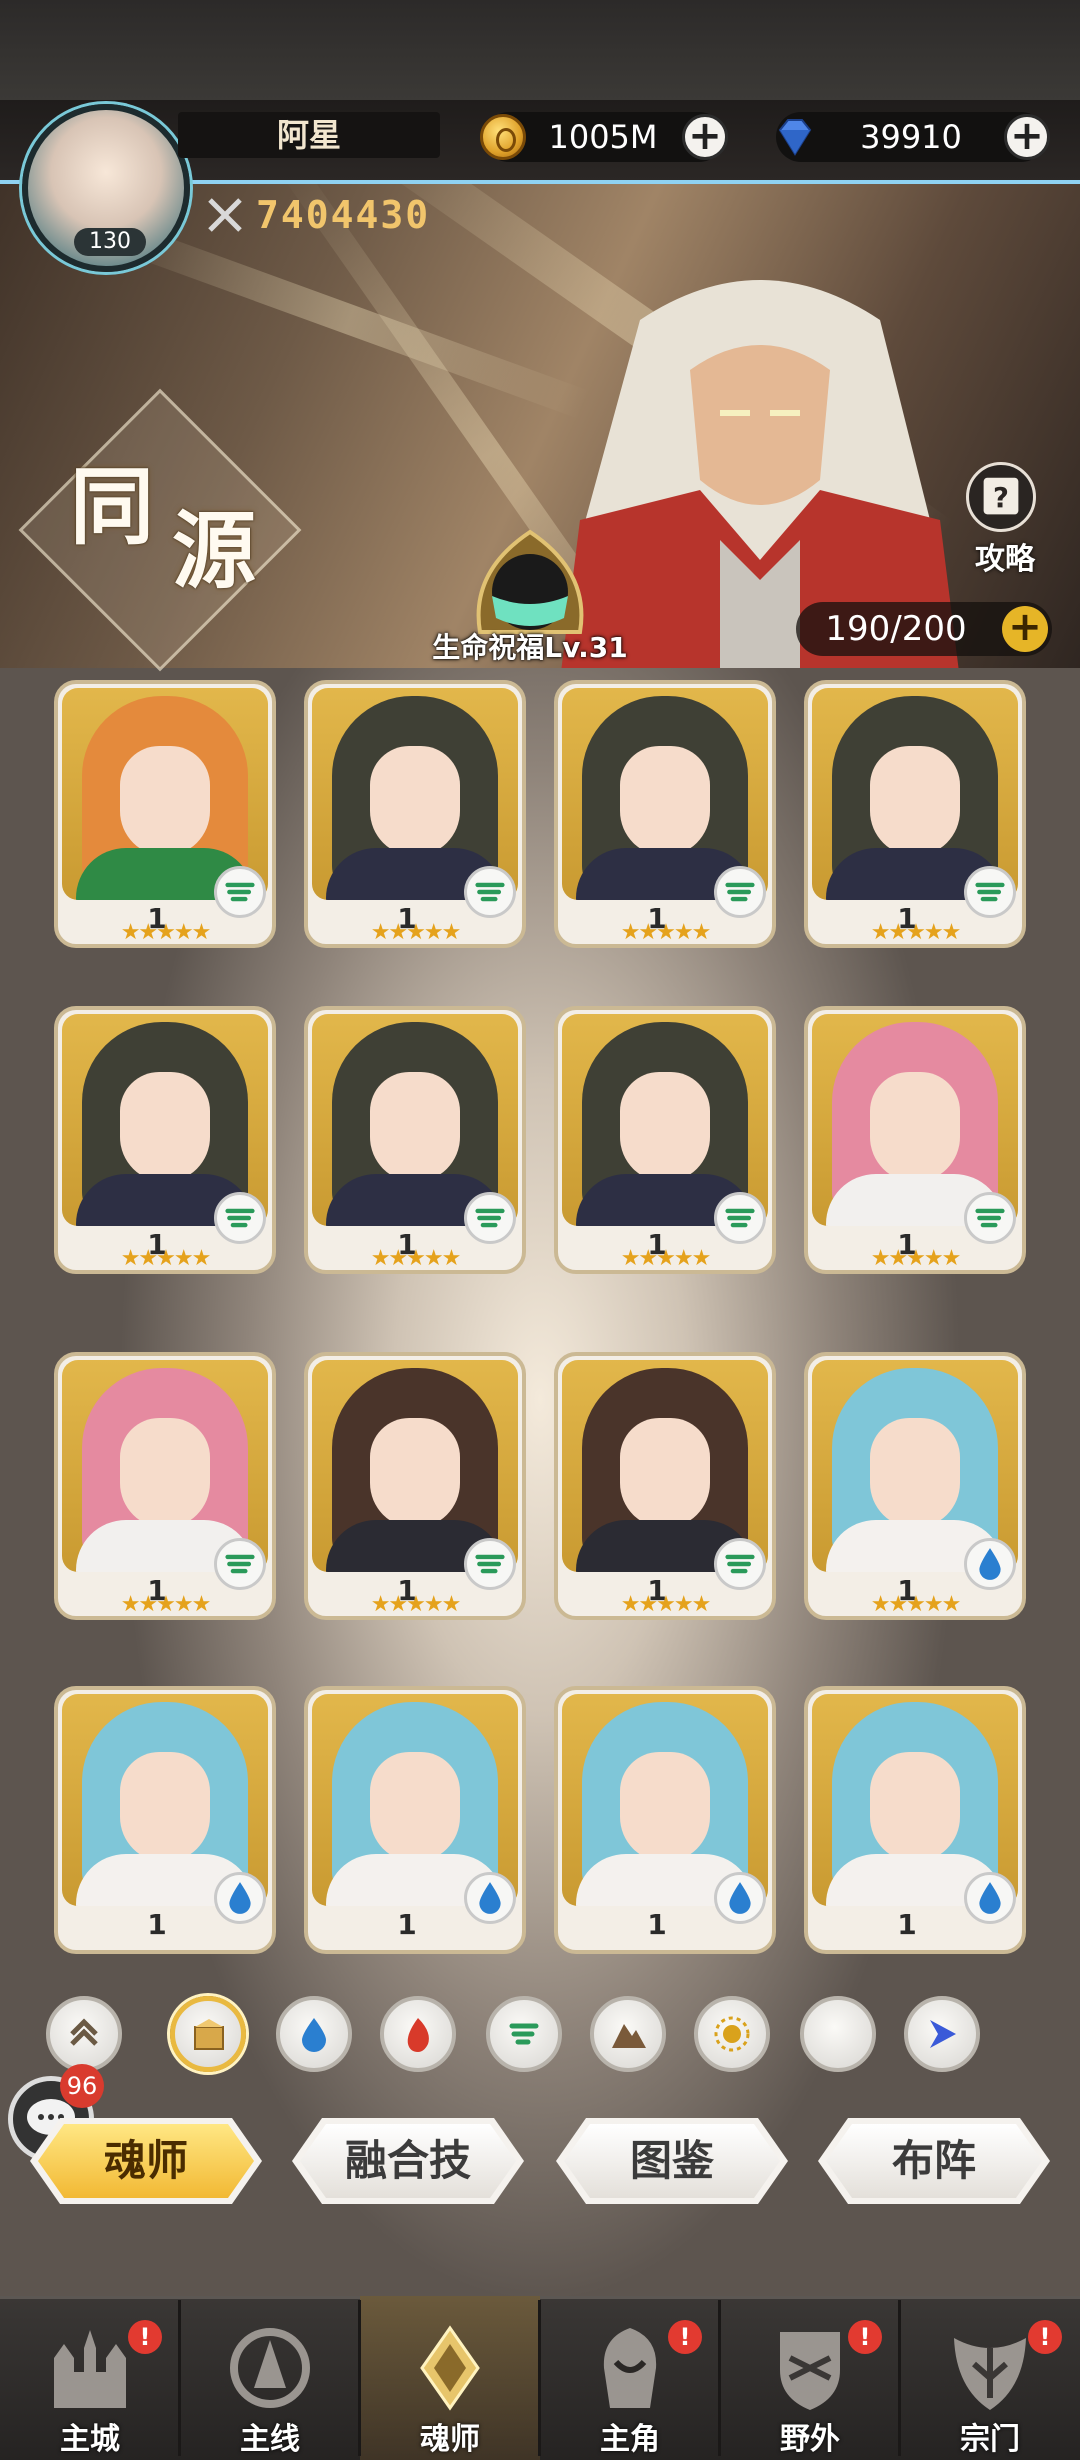 Image resolution: width=1080 pixels, height=2460 pixels. What do you see at coordinates (630, 2368) in the screenshot?
I see `hero-icon` at bounding box center [630, 2368].